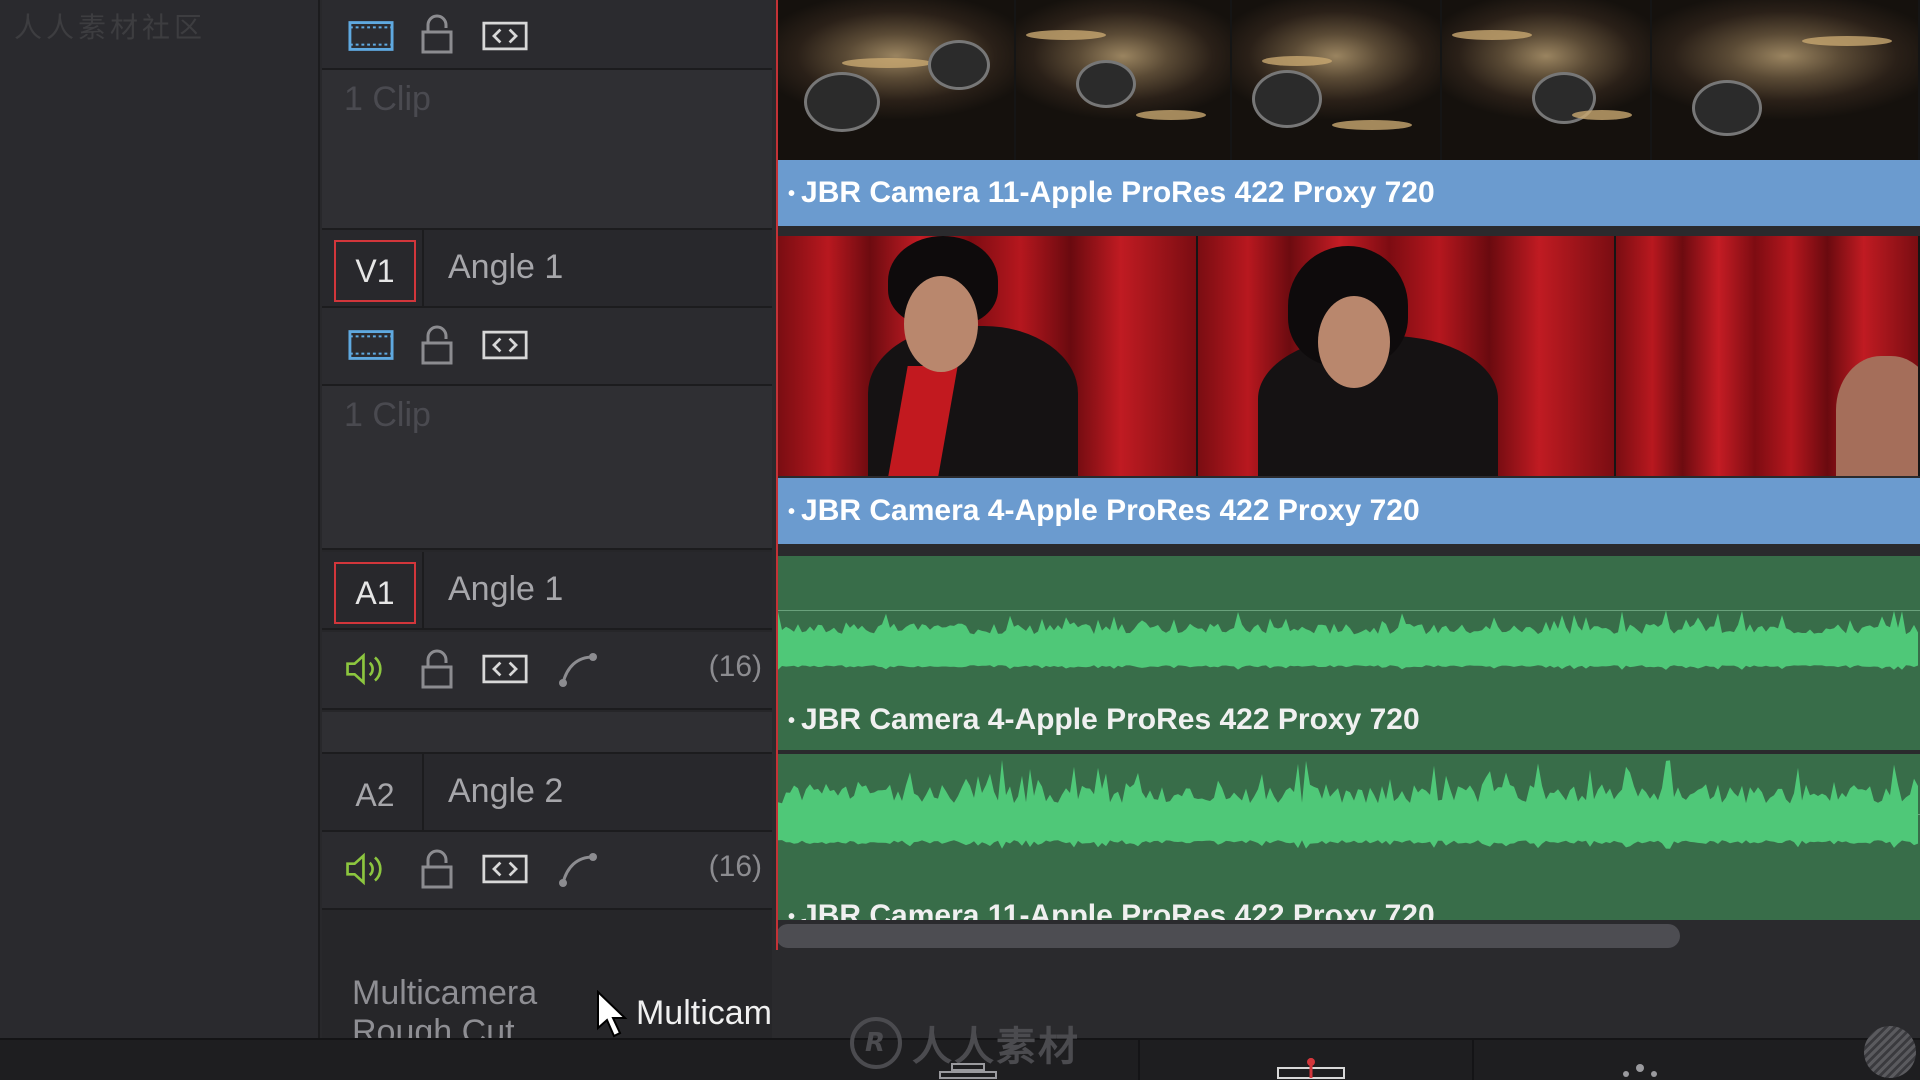 The width and height of the screenshot is (1920, 1080). I want to click on track-v2-controls, so click(547, 35).